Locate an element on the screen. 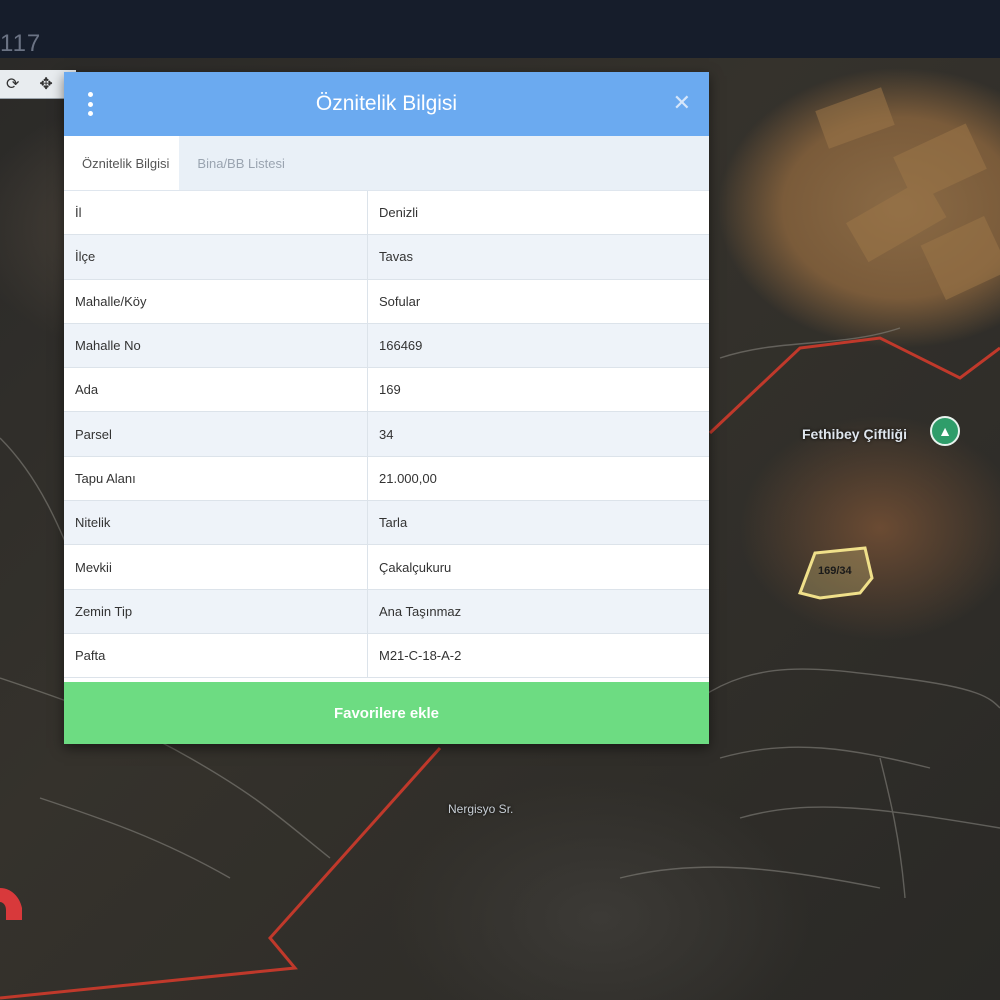 This screenshot has height=1000, width=1000. row-key: Mahalle No is located at coordinates (216, 346).